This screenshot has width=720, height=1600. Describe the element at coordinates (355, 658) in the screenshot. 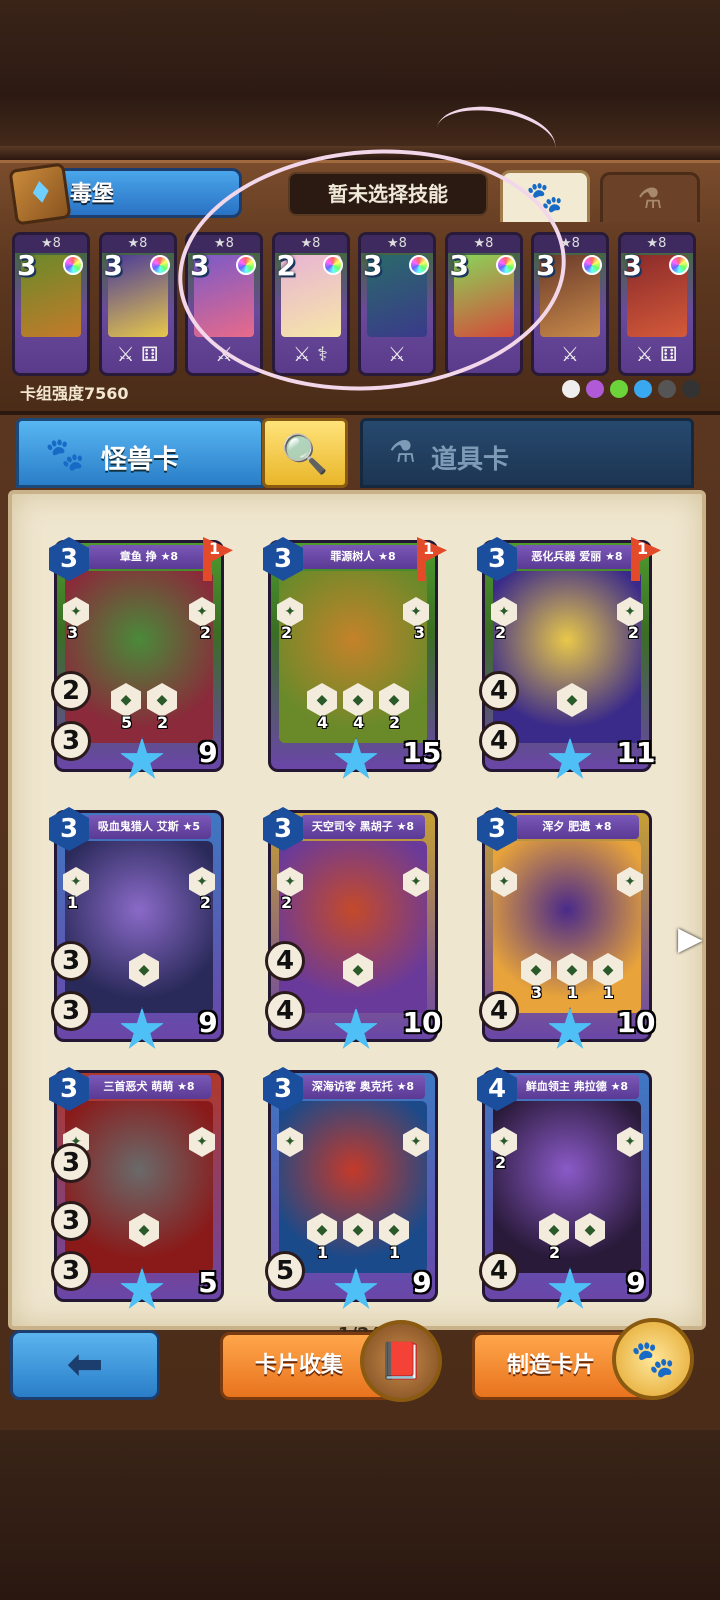

I see `monster-card: 罪源树人 ★831✦✦23◆4◆4◆215` at that location.